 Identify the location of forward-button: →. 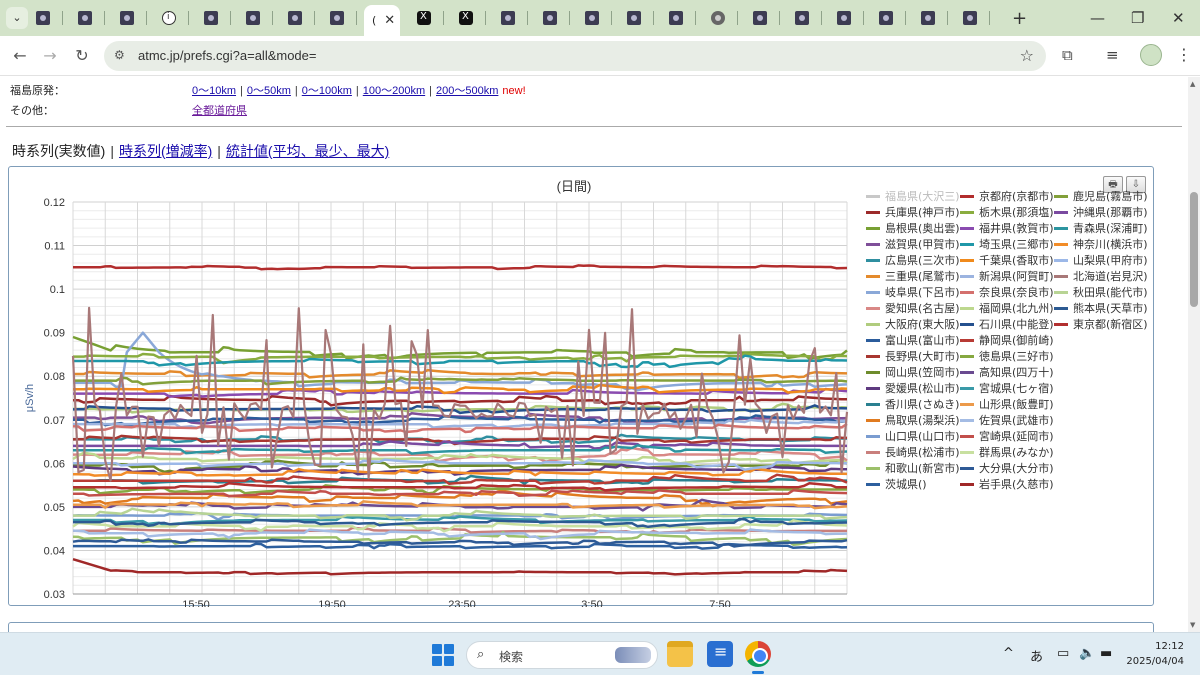
(50, 56).